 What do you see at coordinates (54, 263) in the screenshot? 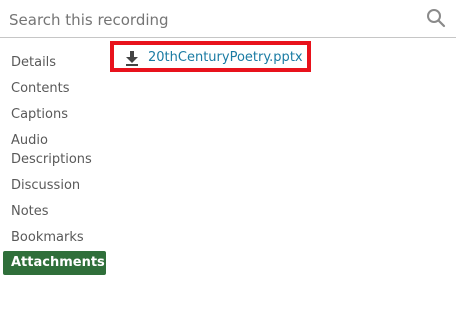
I see `sidebar-item-attachments: Attachments` at bounding box center [54, 263].